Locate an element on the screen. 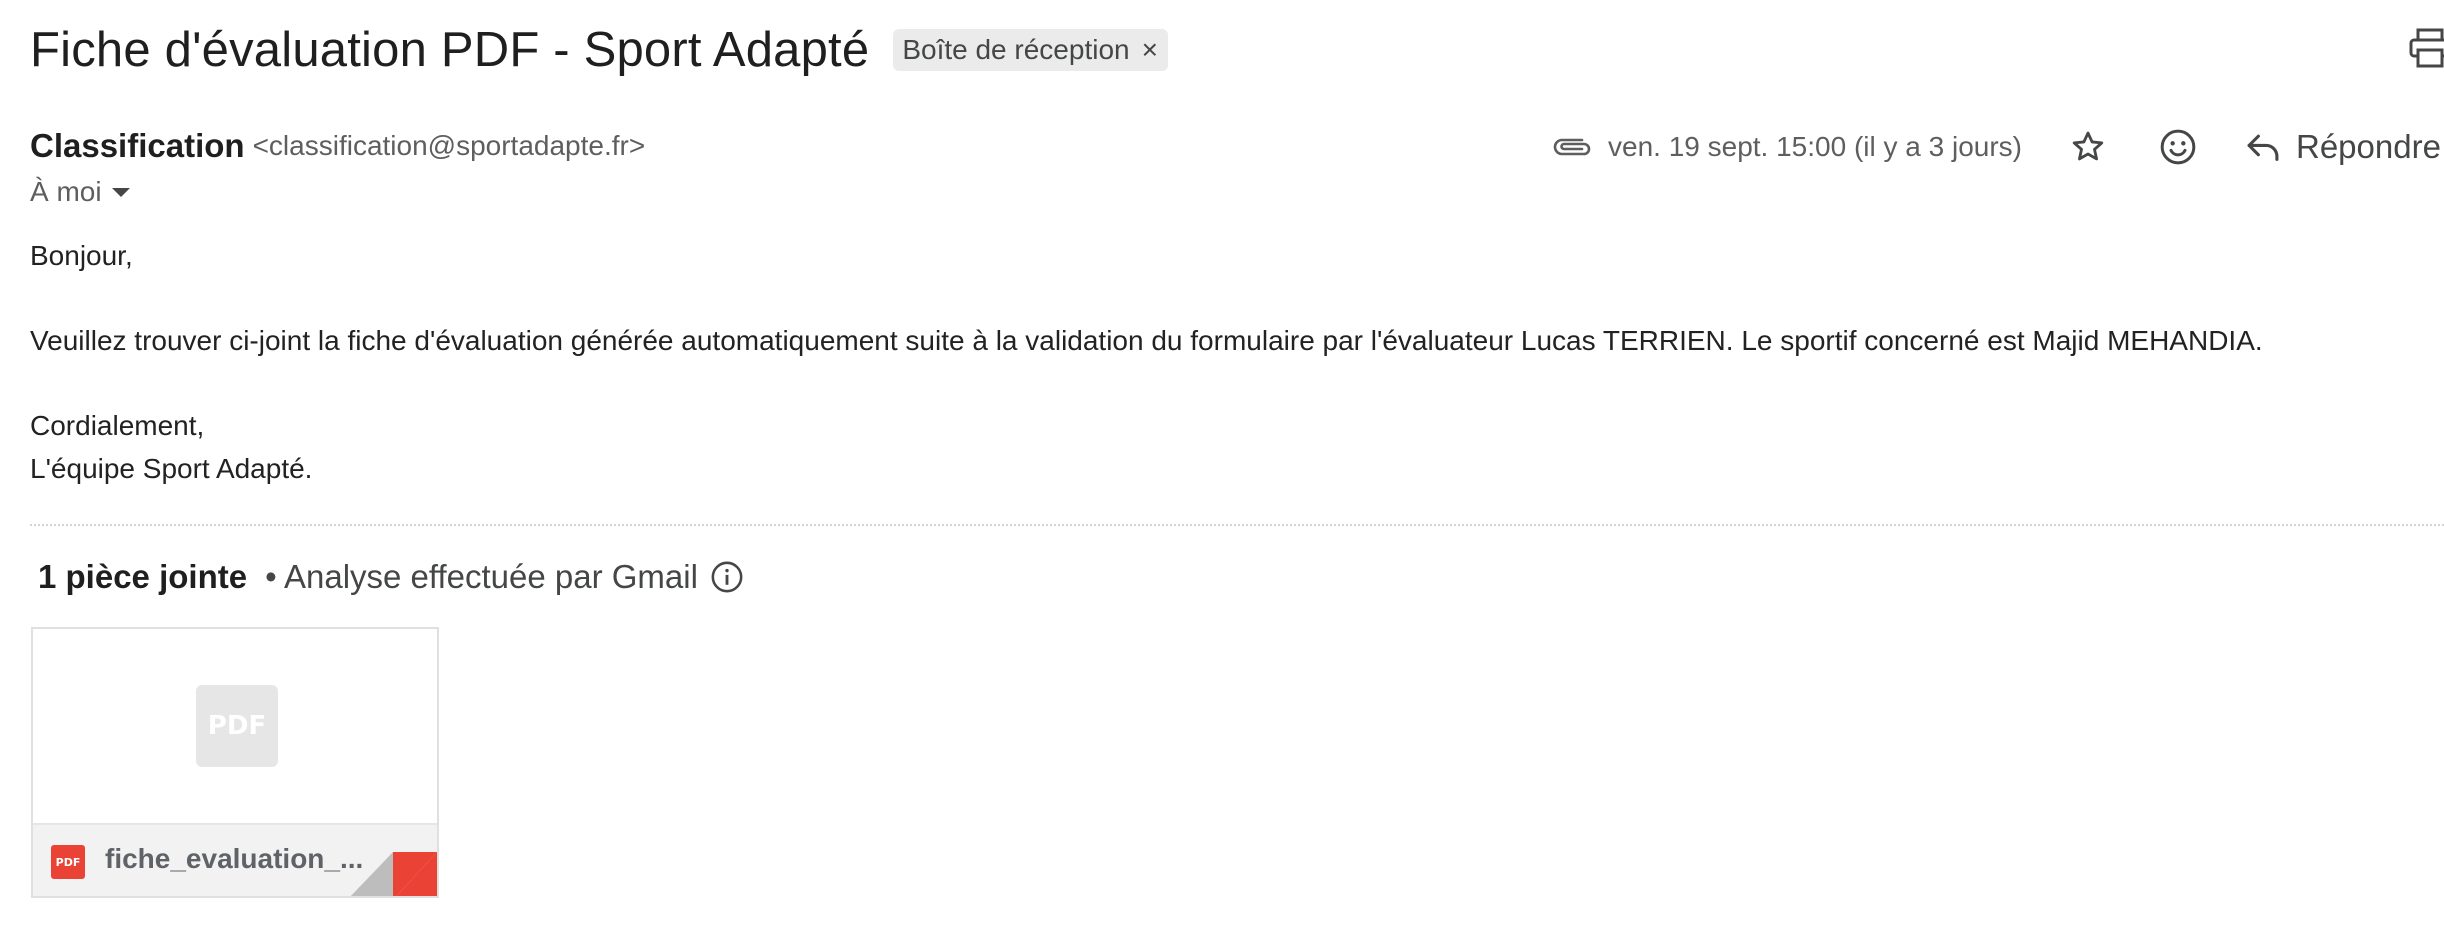 The width and height of the screenshot is (2444, 940). body-signature: L'équipe Sport Adapté. is located at coordinates (171, 468).